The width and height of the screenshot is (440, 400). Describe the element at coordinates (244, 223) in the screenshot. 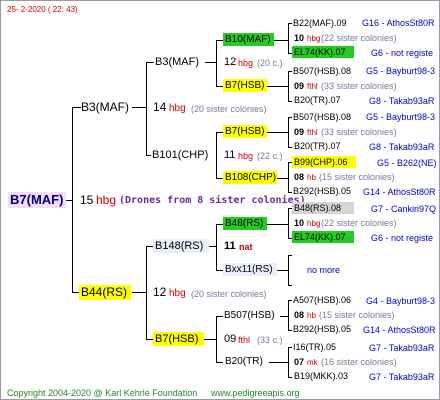

I see `level3-queen: B48(RS)` at that location.